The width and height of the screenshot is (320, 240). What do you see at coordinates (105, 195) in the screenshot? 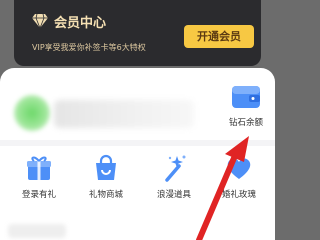
I see `grid-item-label: 礼物商城` at bounding box center [105, 195].